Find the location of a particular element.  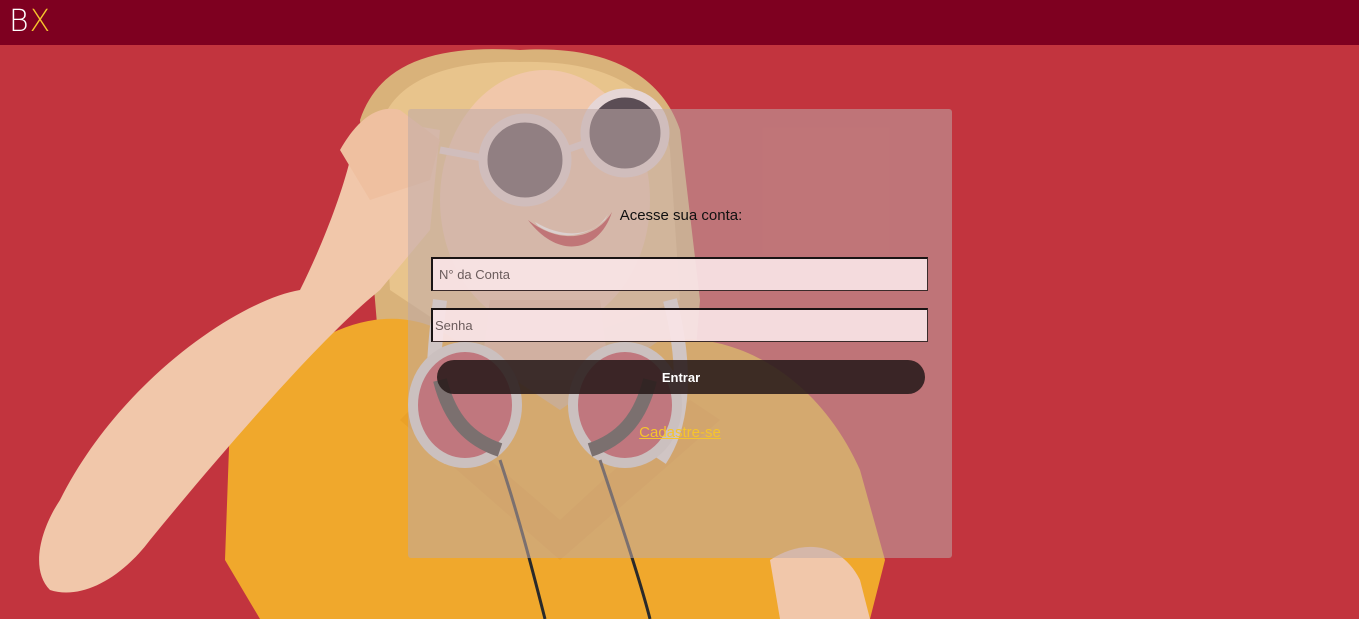

bx-logo: BX is located at coordinates (30, 22).